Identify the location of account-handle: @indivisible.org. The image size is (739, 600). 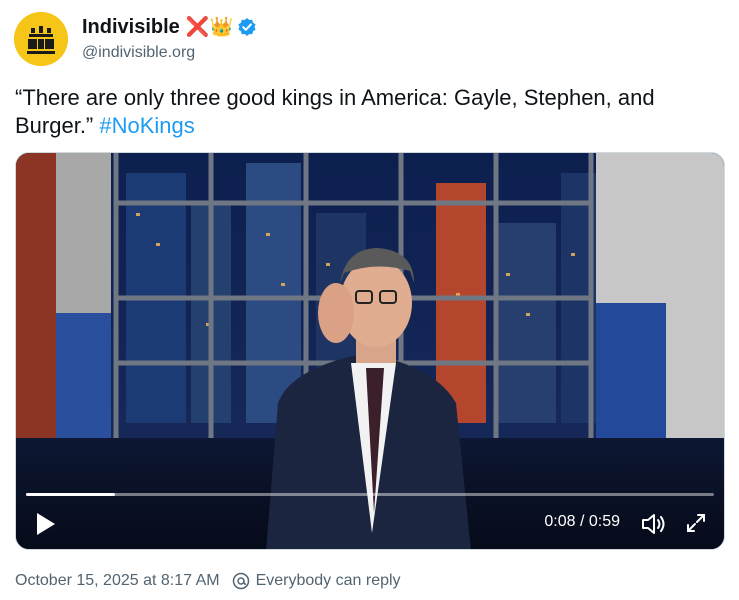
(169, 53).